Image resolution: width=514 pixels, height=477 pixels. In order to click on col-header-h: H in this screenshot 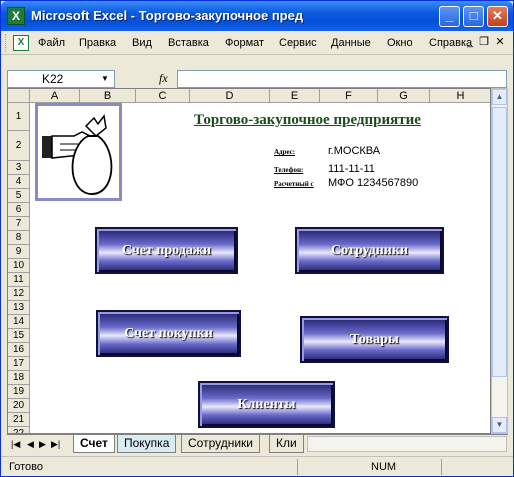, I will do `click(460, 96)`.